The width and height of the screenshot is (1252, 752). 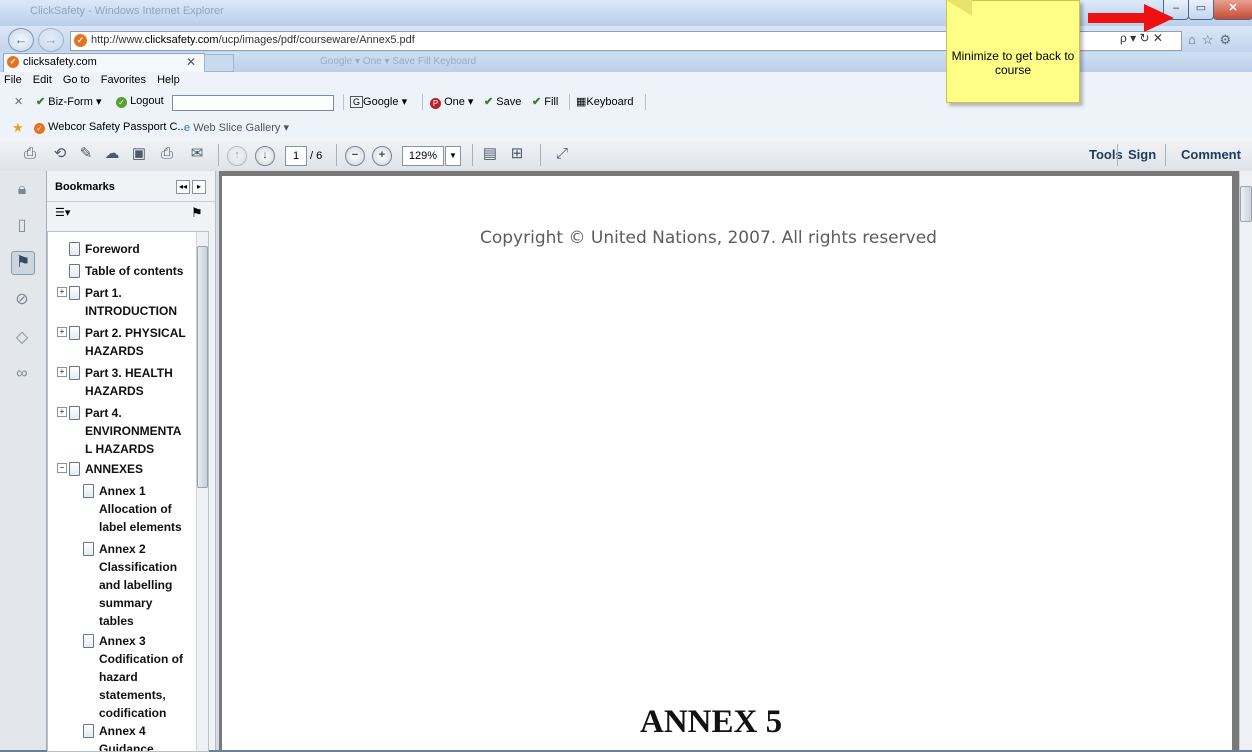 I want to click on bizform-button: ✔ Biz-Form ▾, so click(x=68, y=101).